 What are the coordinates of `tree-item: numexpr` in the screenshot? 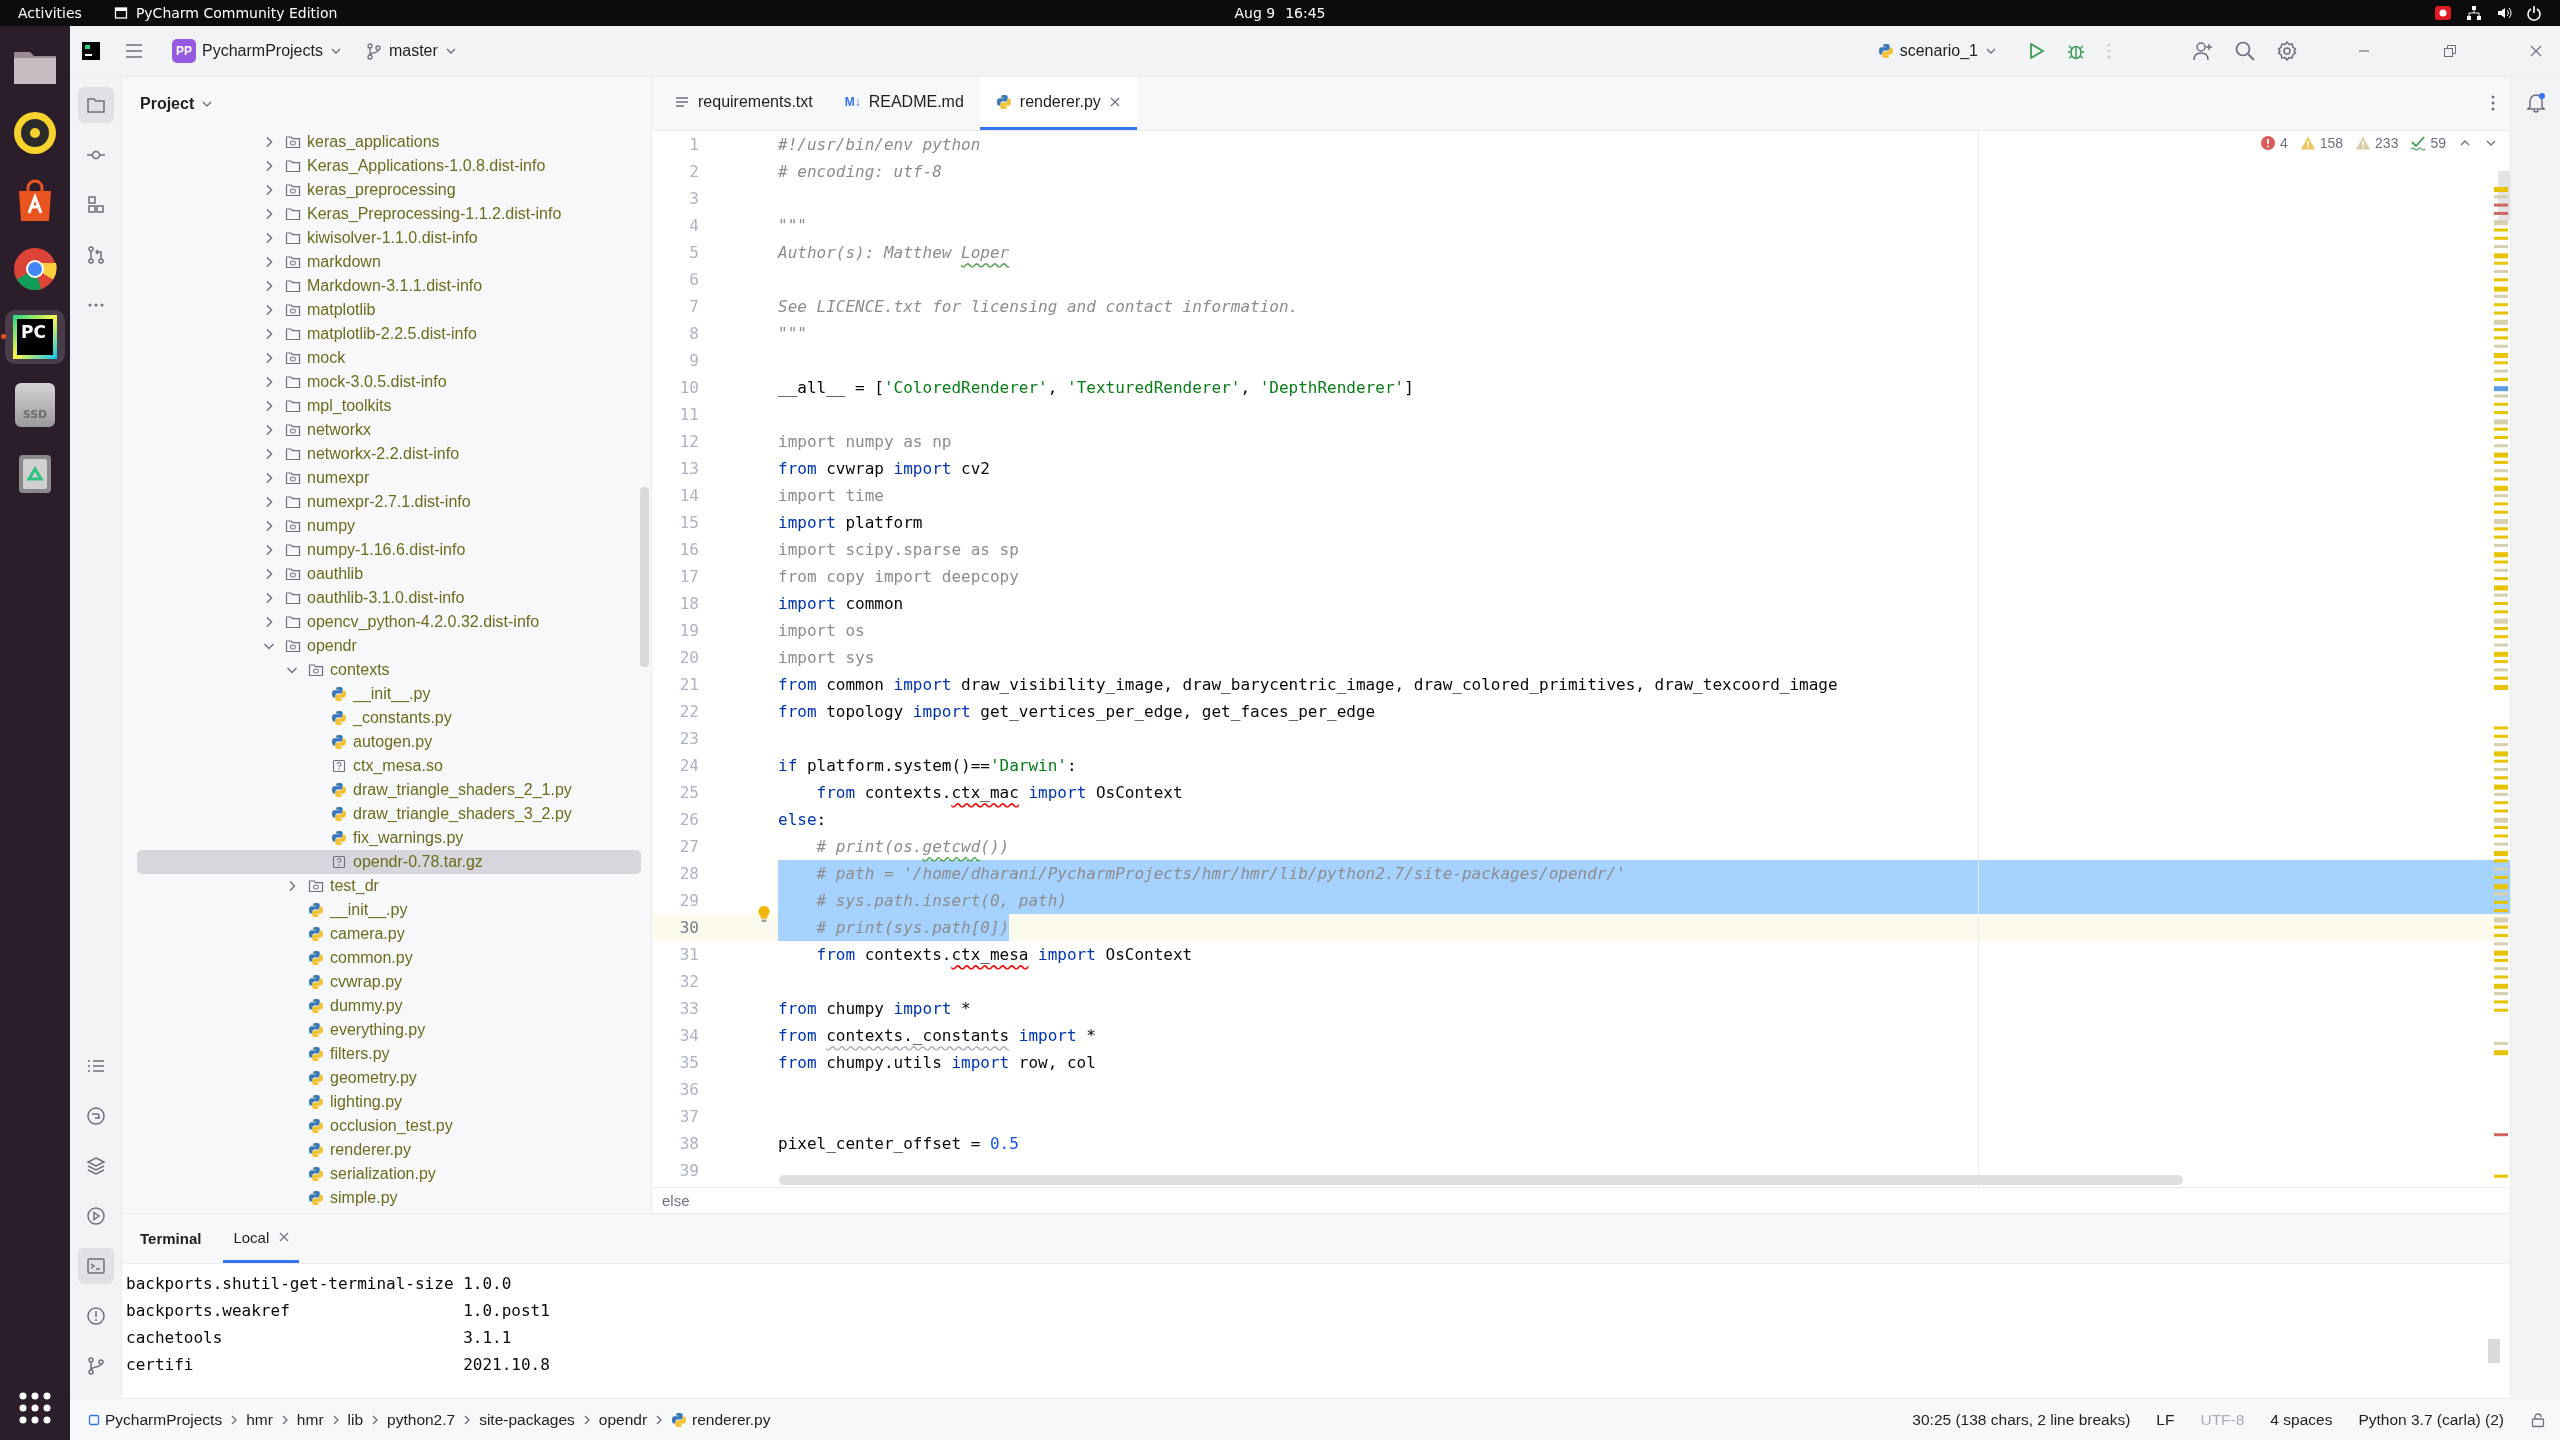 It's located at (389, 478).